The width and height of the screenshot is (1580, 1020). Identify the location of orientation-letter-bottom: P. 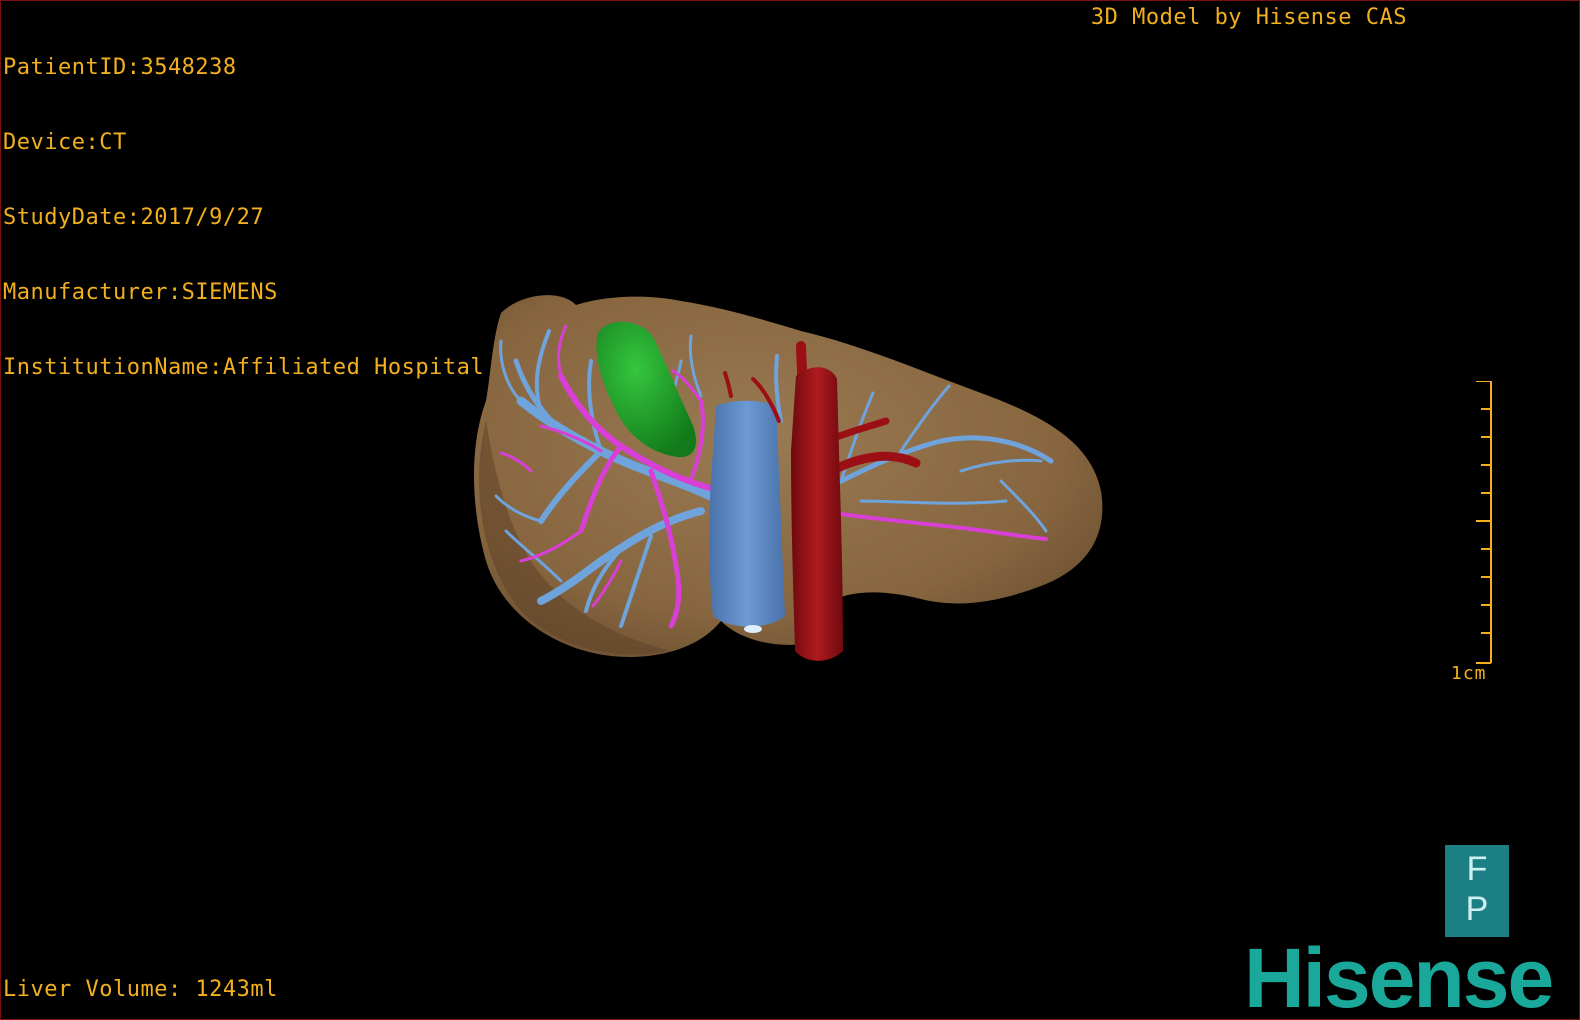
(1477, 909).